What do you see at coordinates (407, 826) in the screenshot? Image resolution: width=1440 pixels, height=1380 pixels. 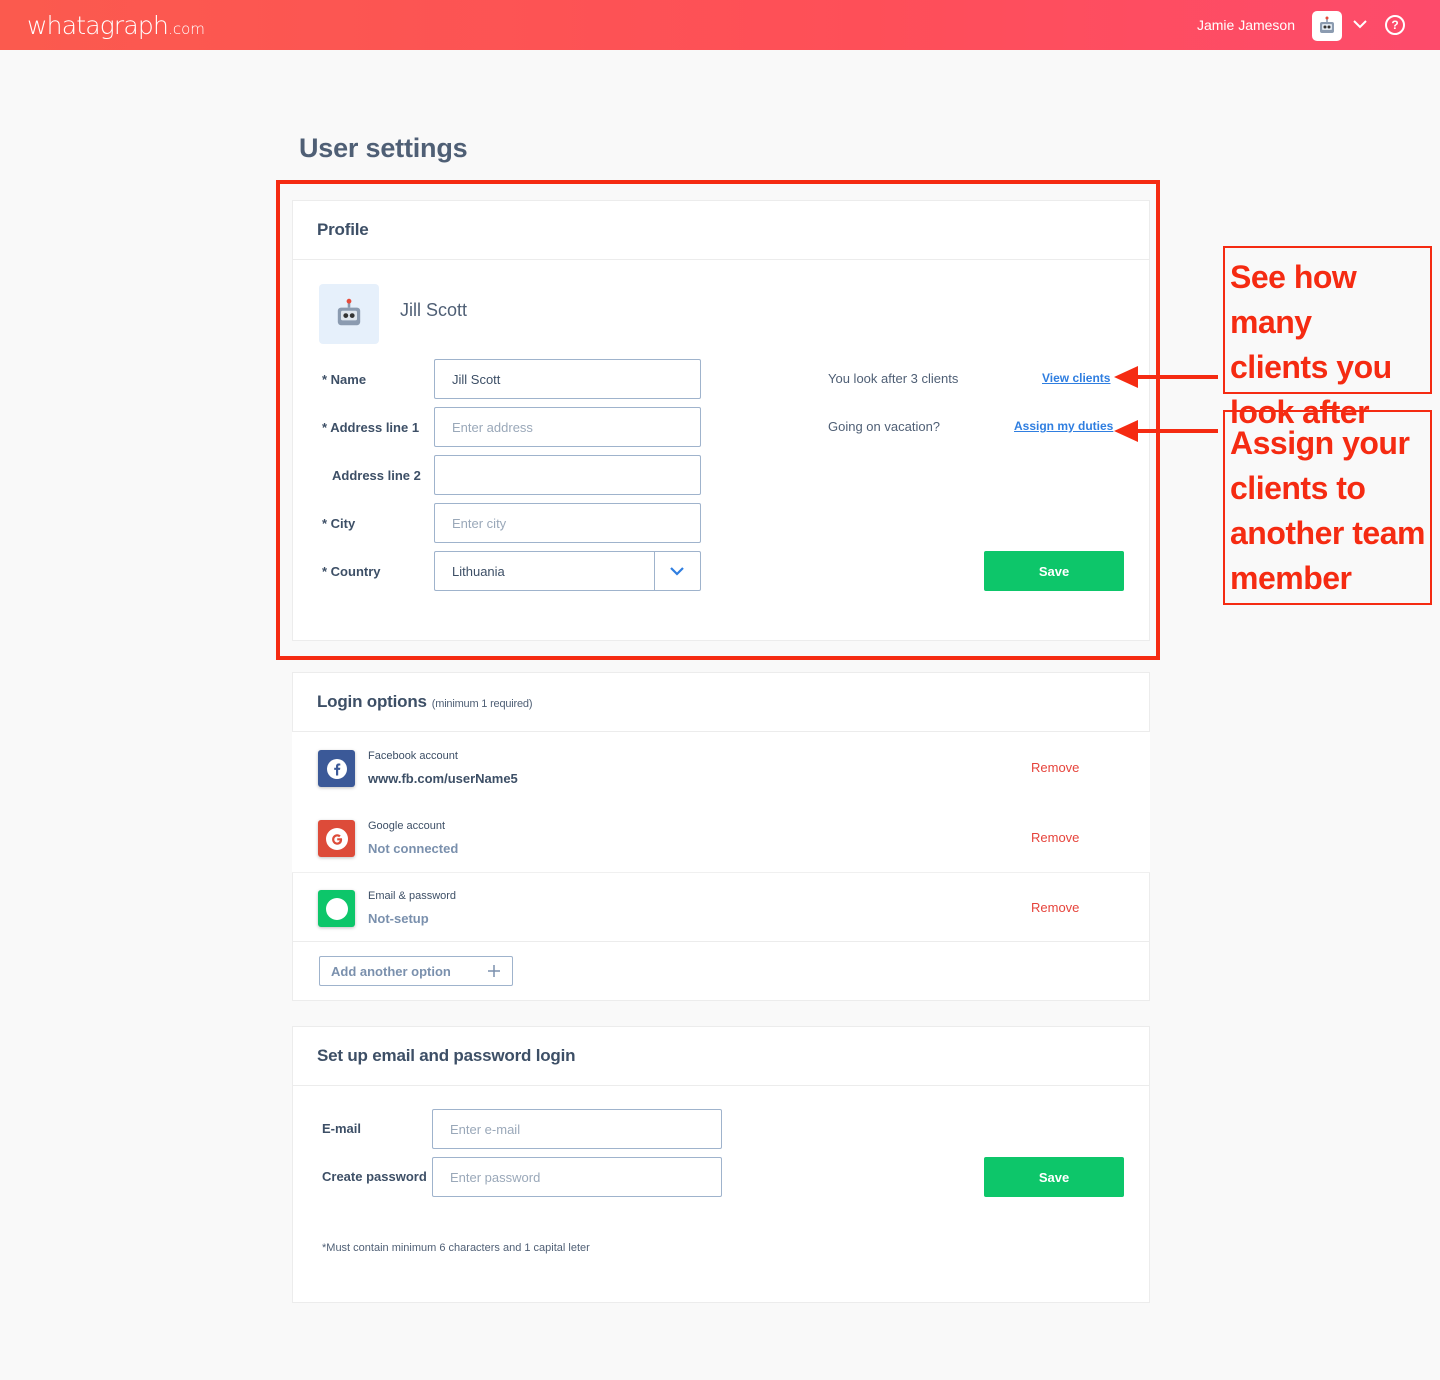 I see `login-title: Google account` at bounding box center [407, 826].